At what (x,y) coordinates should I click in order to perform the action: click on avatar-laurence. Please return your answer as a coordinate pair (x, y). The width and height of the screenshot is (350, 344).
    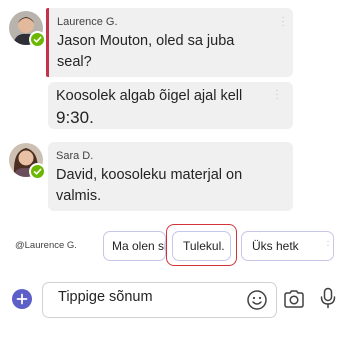
    Looking at the image, I should click on (27, 29).